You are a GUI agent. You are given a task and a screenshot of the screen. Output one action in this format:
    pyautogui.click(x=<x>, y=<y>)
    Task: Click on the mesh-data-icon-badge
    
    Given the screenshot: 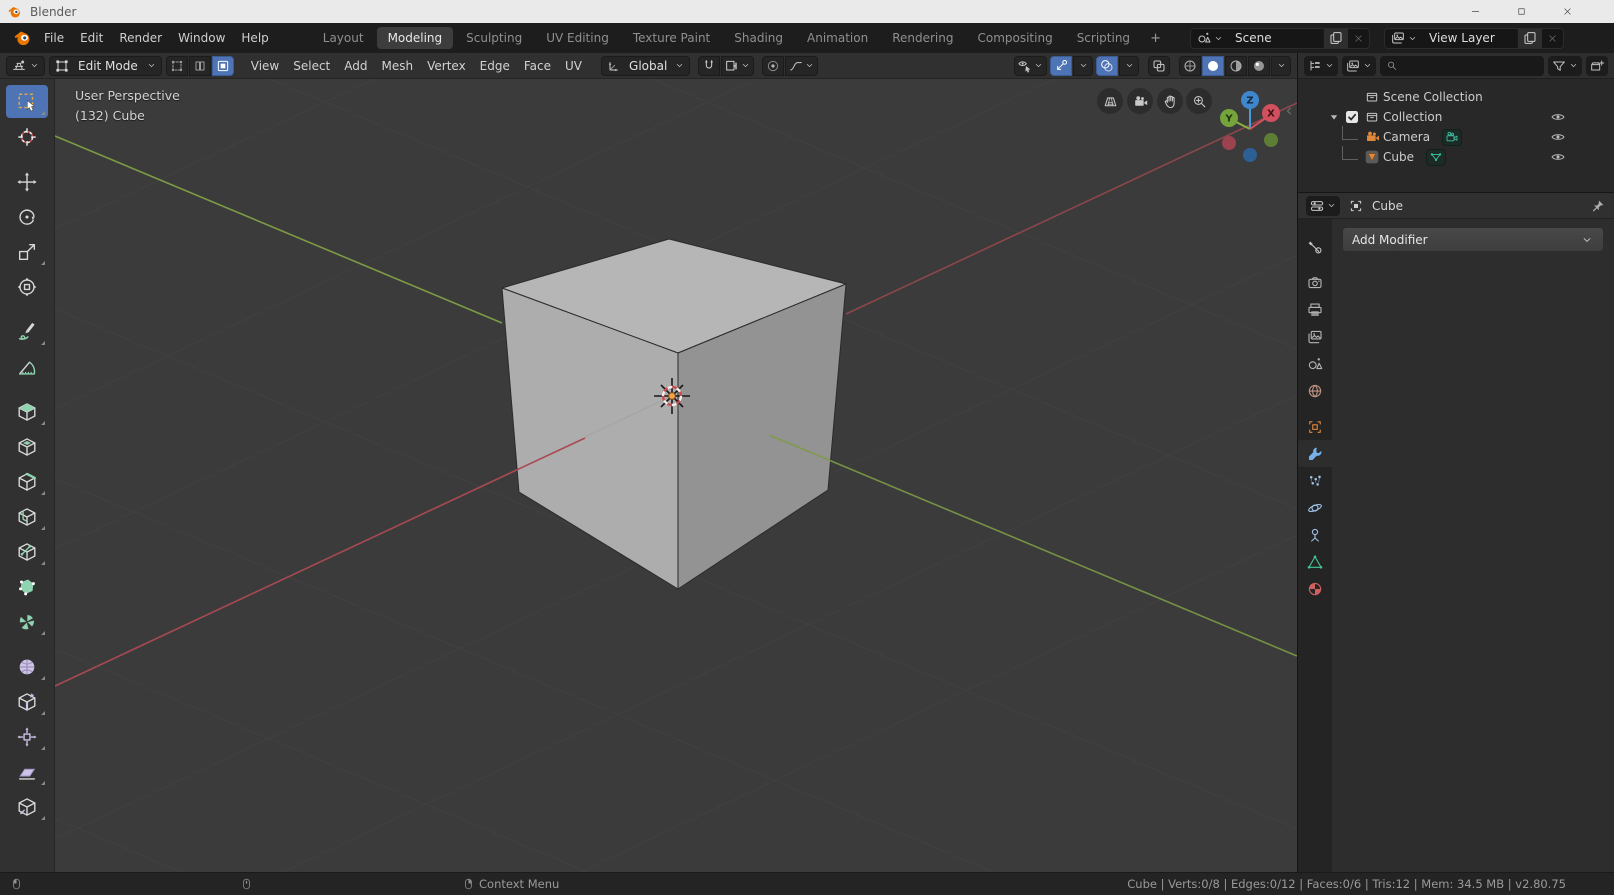 What is the action you would take?
    pyautogui.click(x=1435, y=157)
    